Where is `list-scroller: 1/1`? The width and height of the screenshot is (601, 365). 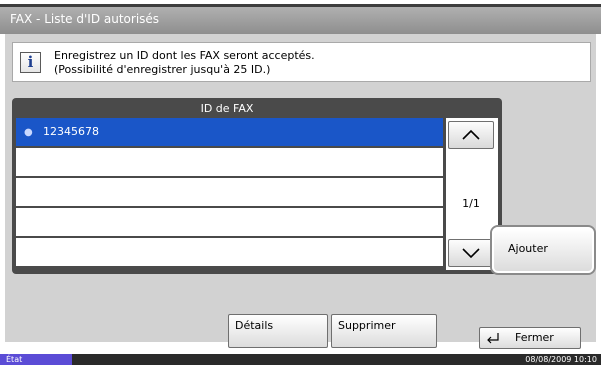
list-scroller: 1/1 is located at coordinates (472, 194).